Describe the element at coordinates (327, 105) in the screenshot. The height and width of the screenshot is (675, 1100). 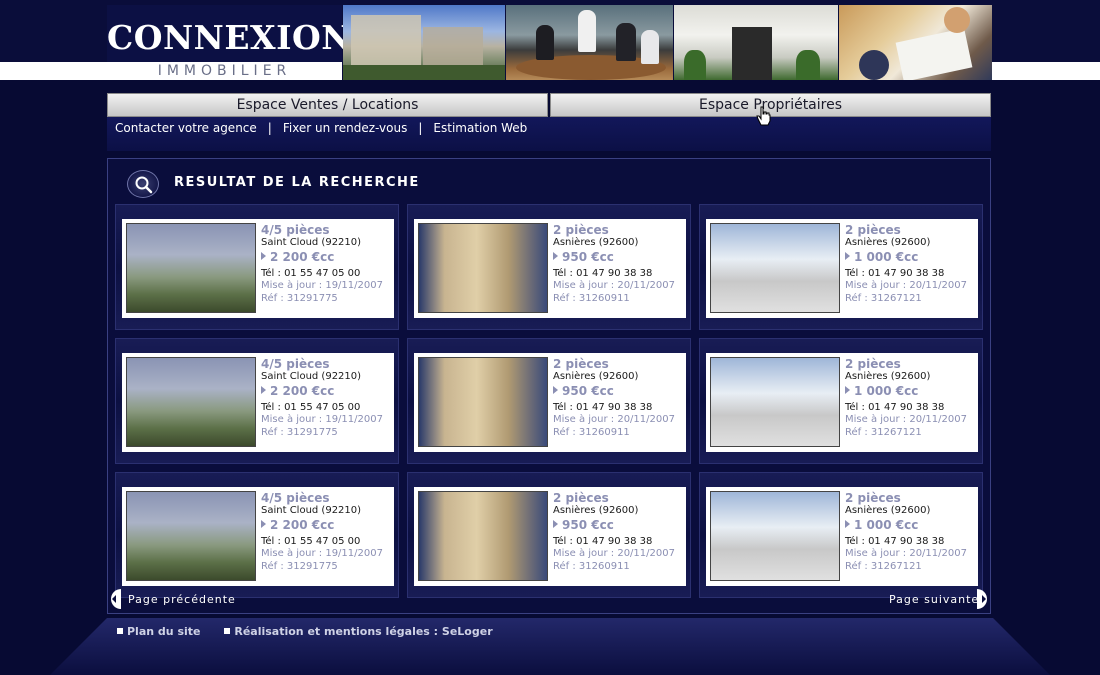
I see `tab-espace-ventes-locations: Espace Ventes / Locations` at that location.